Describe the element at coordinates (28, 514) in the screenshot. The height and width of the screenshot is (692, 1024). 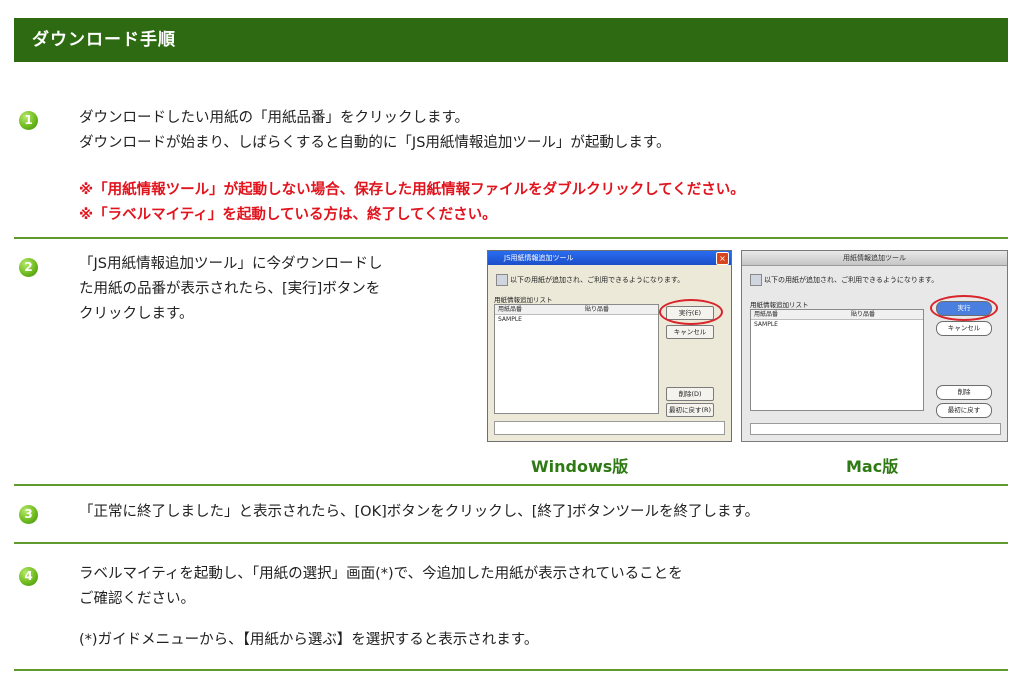
I see `step-3-badge: 3` at that location.